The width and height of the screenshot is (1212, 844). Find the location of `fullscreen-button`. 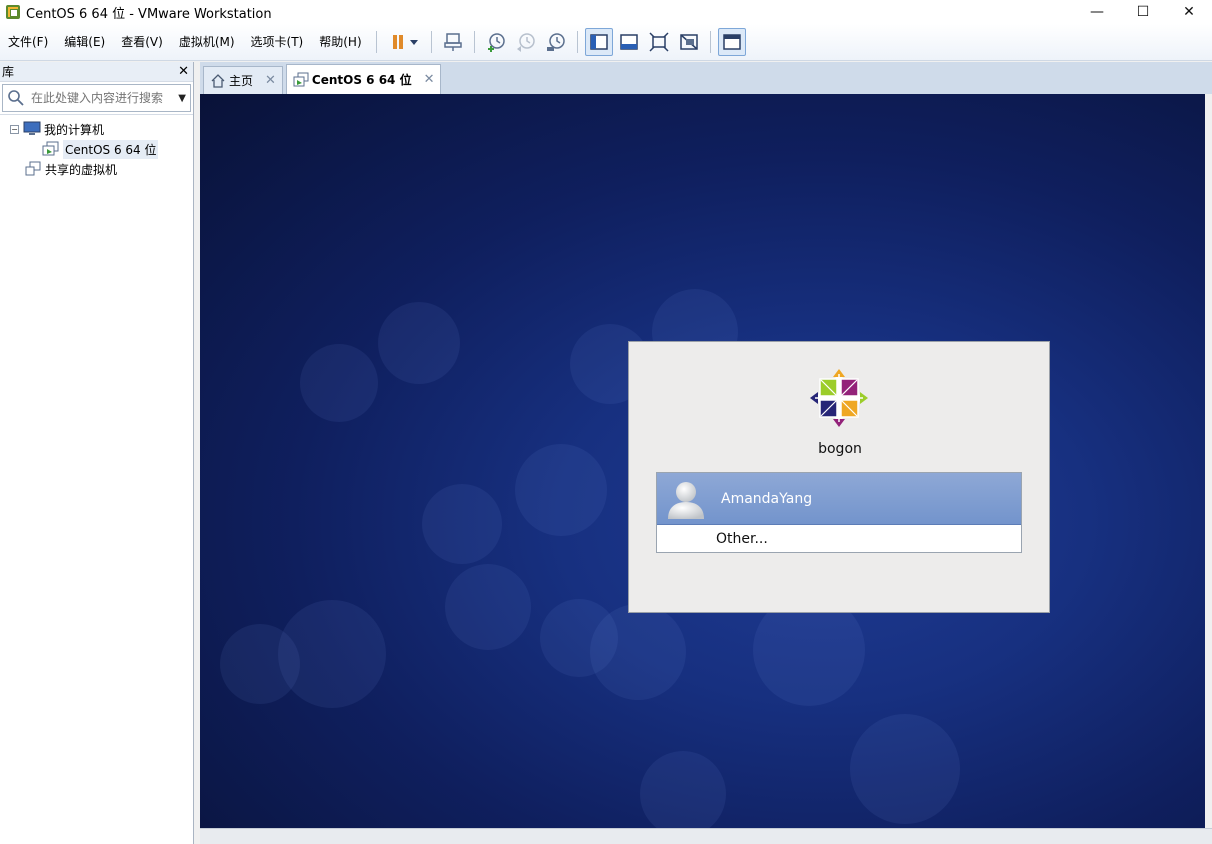

fullscreen-button is located at coordinates (659, 42).